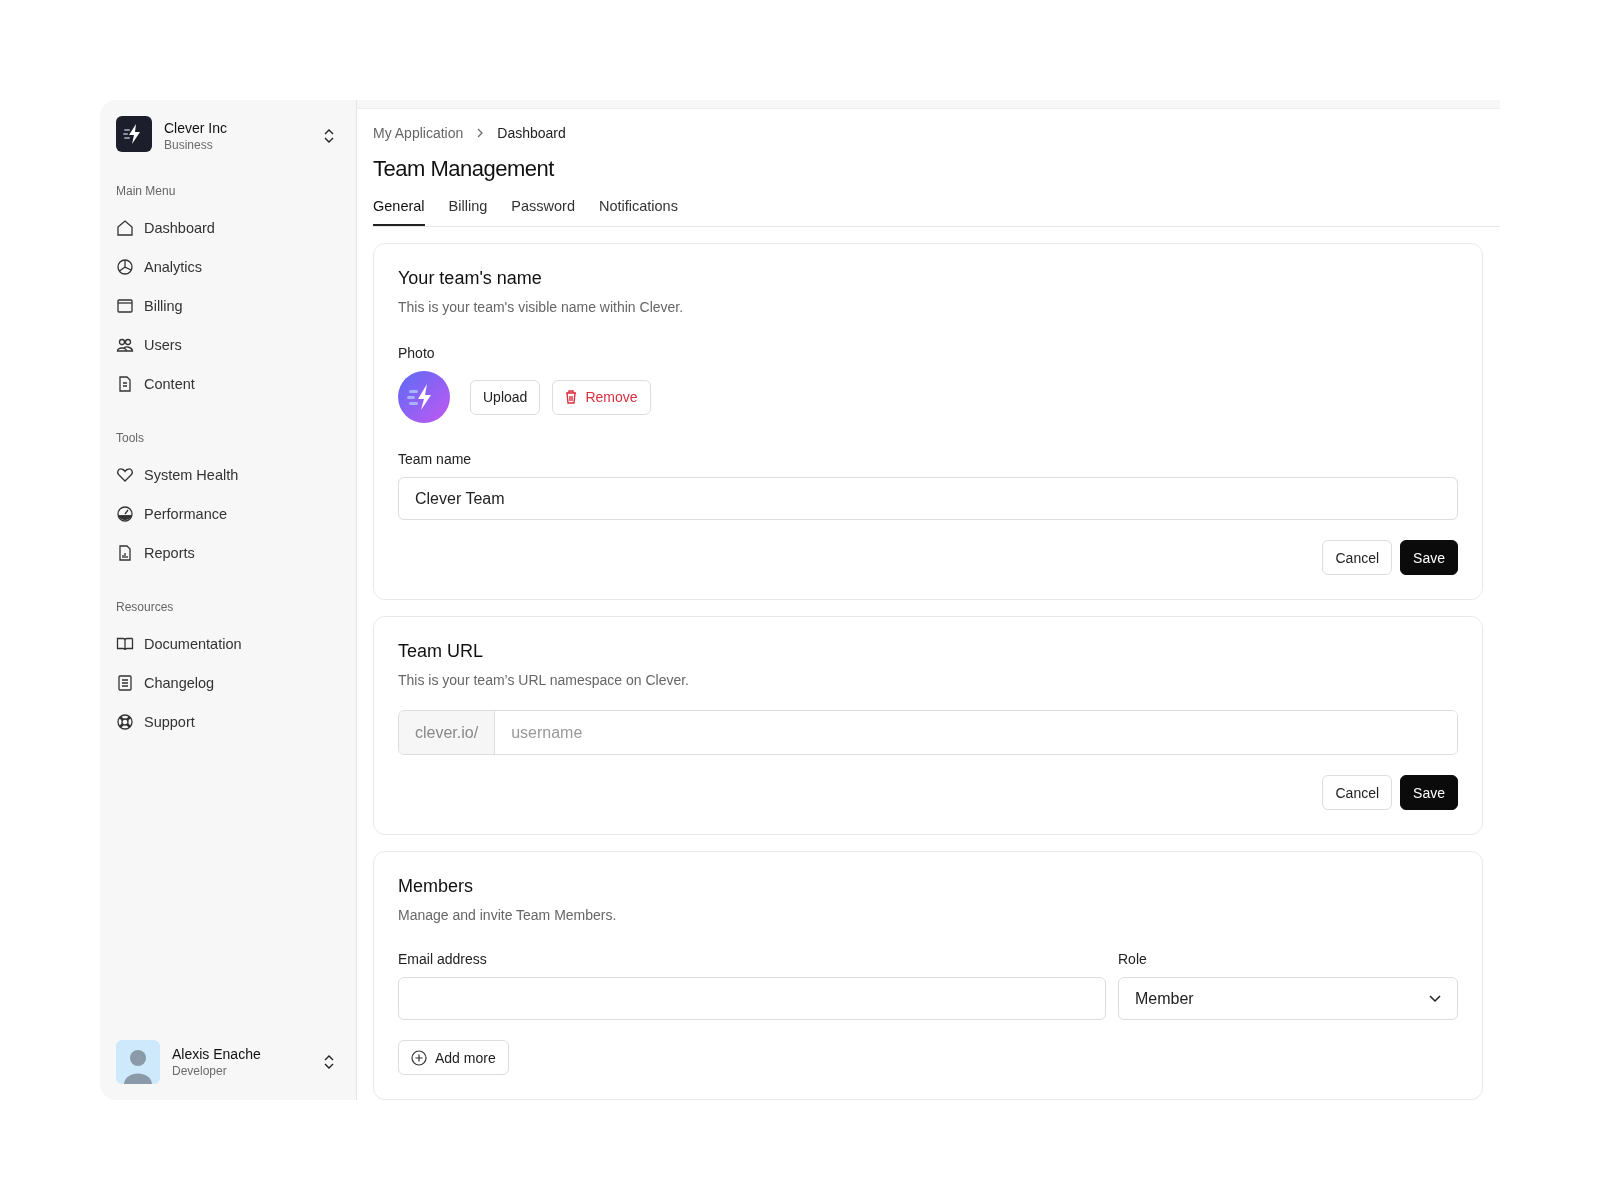  What do you see at coordinates (228, 344) in the screenshot?
I see `sidebar-item: Users` at bounding box center [228, 344].